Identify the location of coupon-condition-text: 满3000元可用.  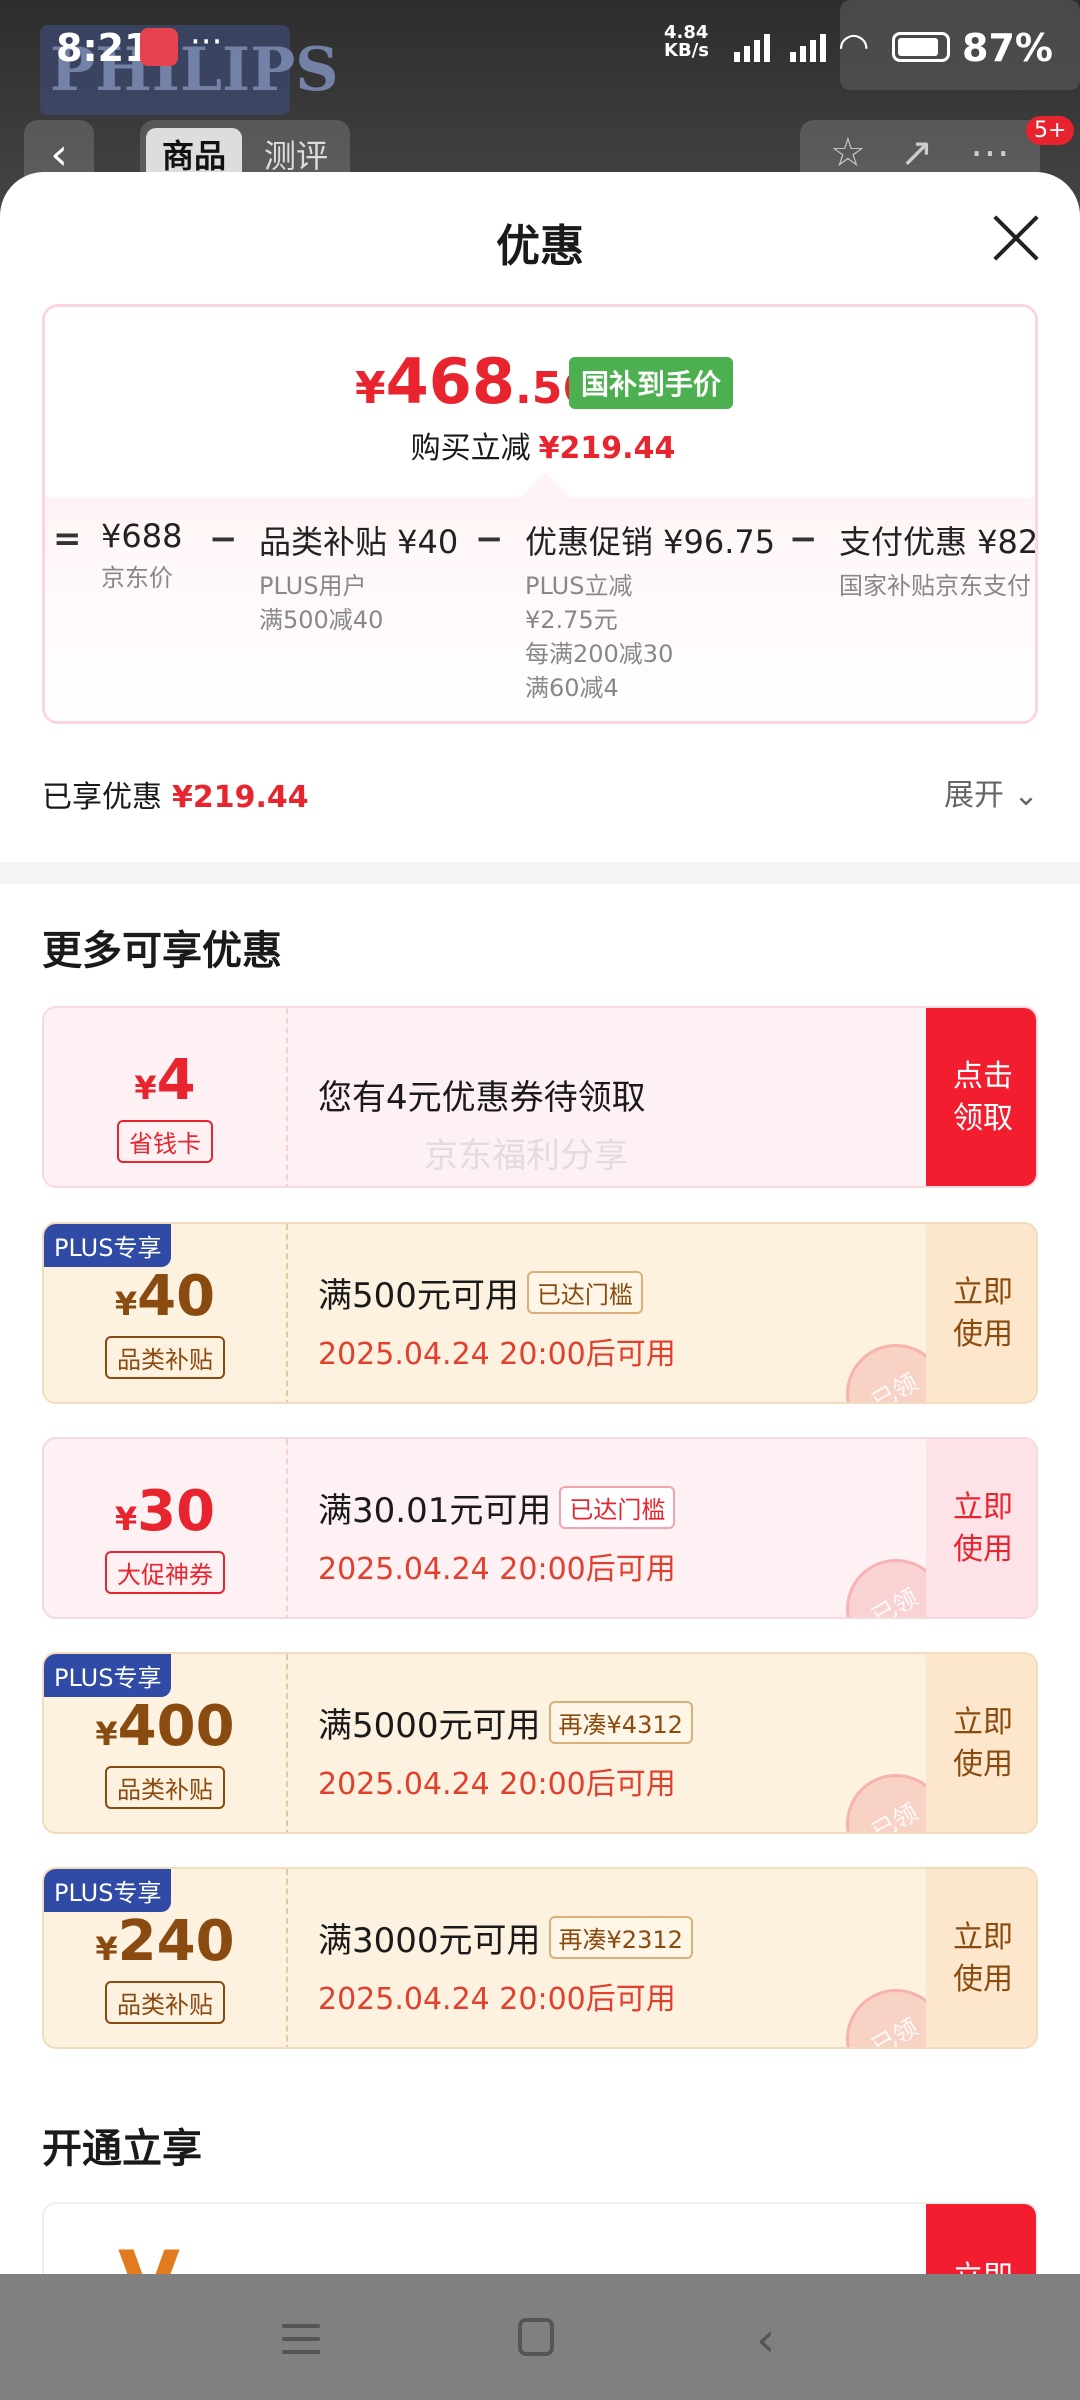
(429, 1941).